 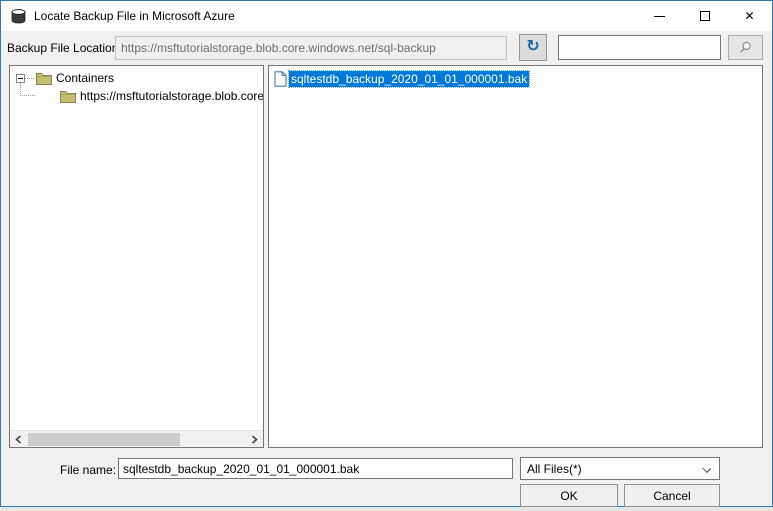 I want to click on search-icon, so click(x=745, y=47).